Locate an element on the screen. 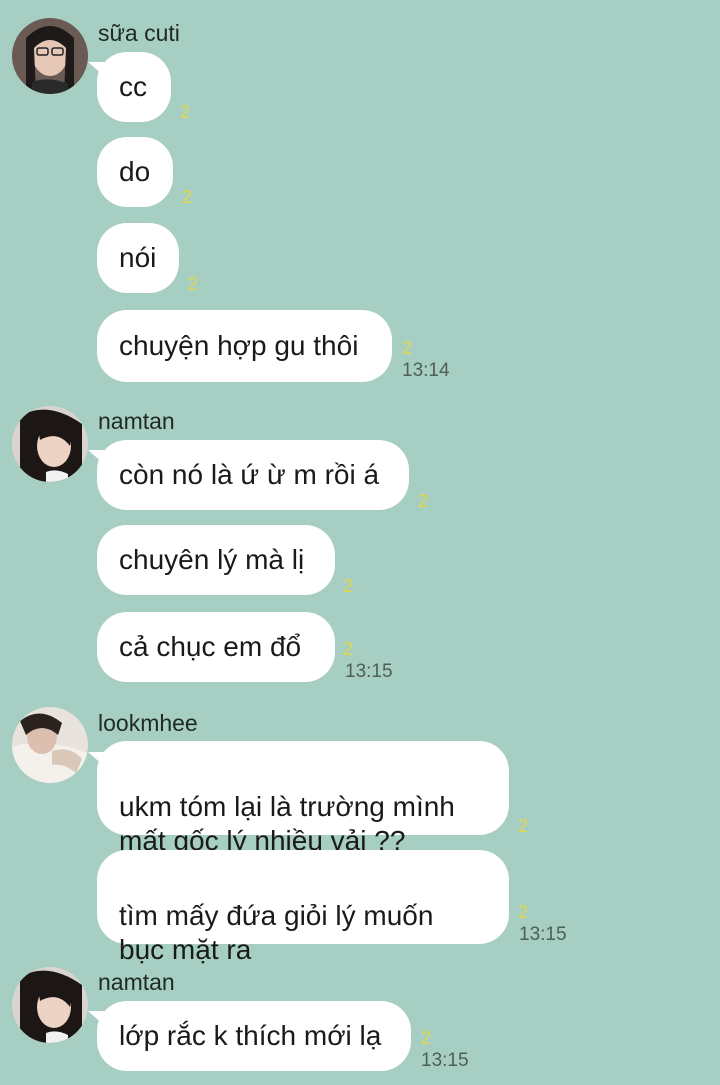  message-text: tìm mấy đứa giỏi lý muốn bục mặt ra is located at coordinates (276, 932).